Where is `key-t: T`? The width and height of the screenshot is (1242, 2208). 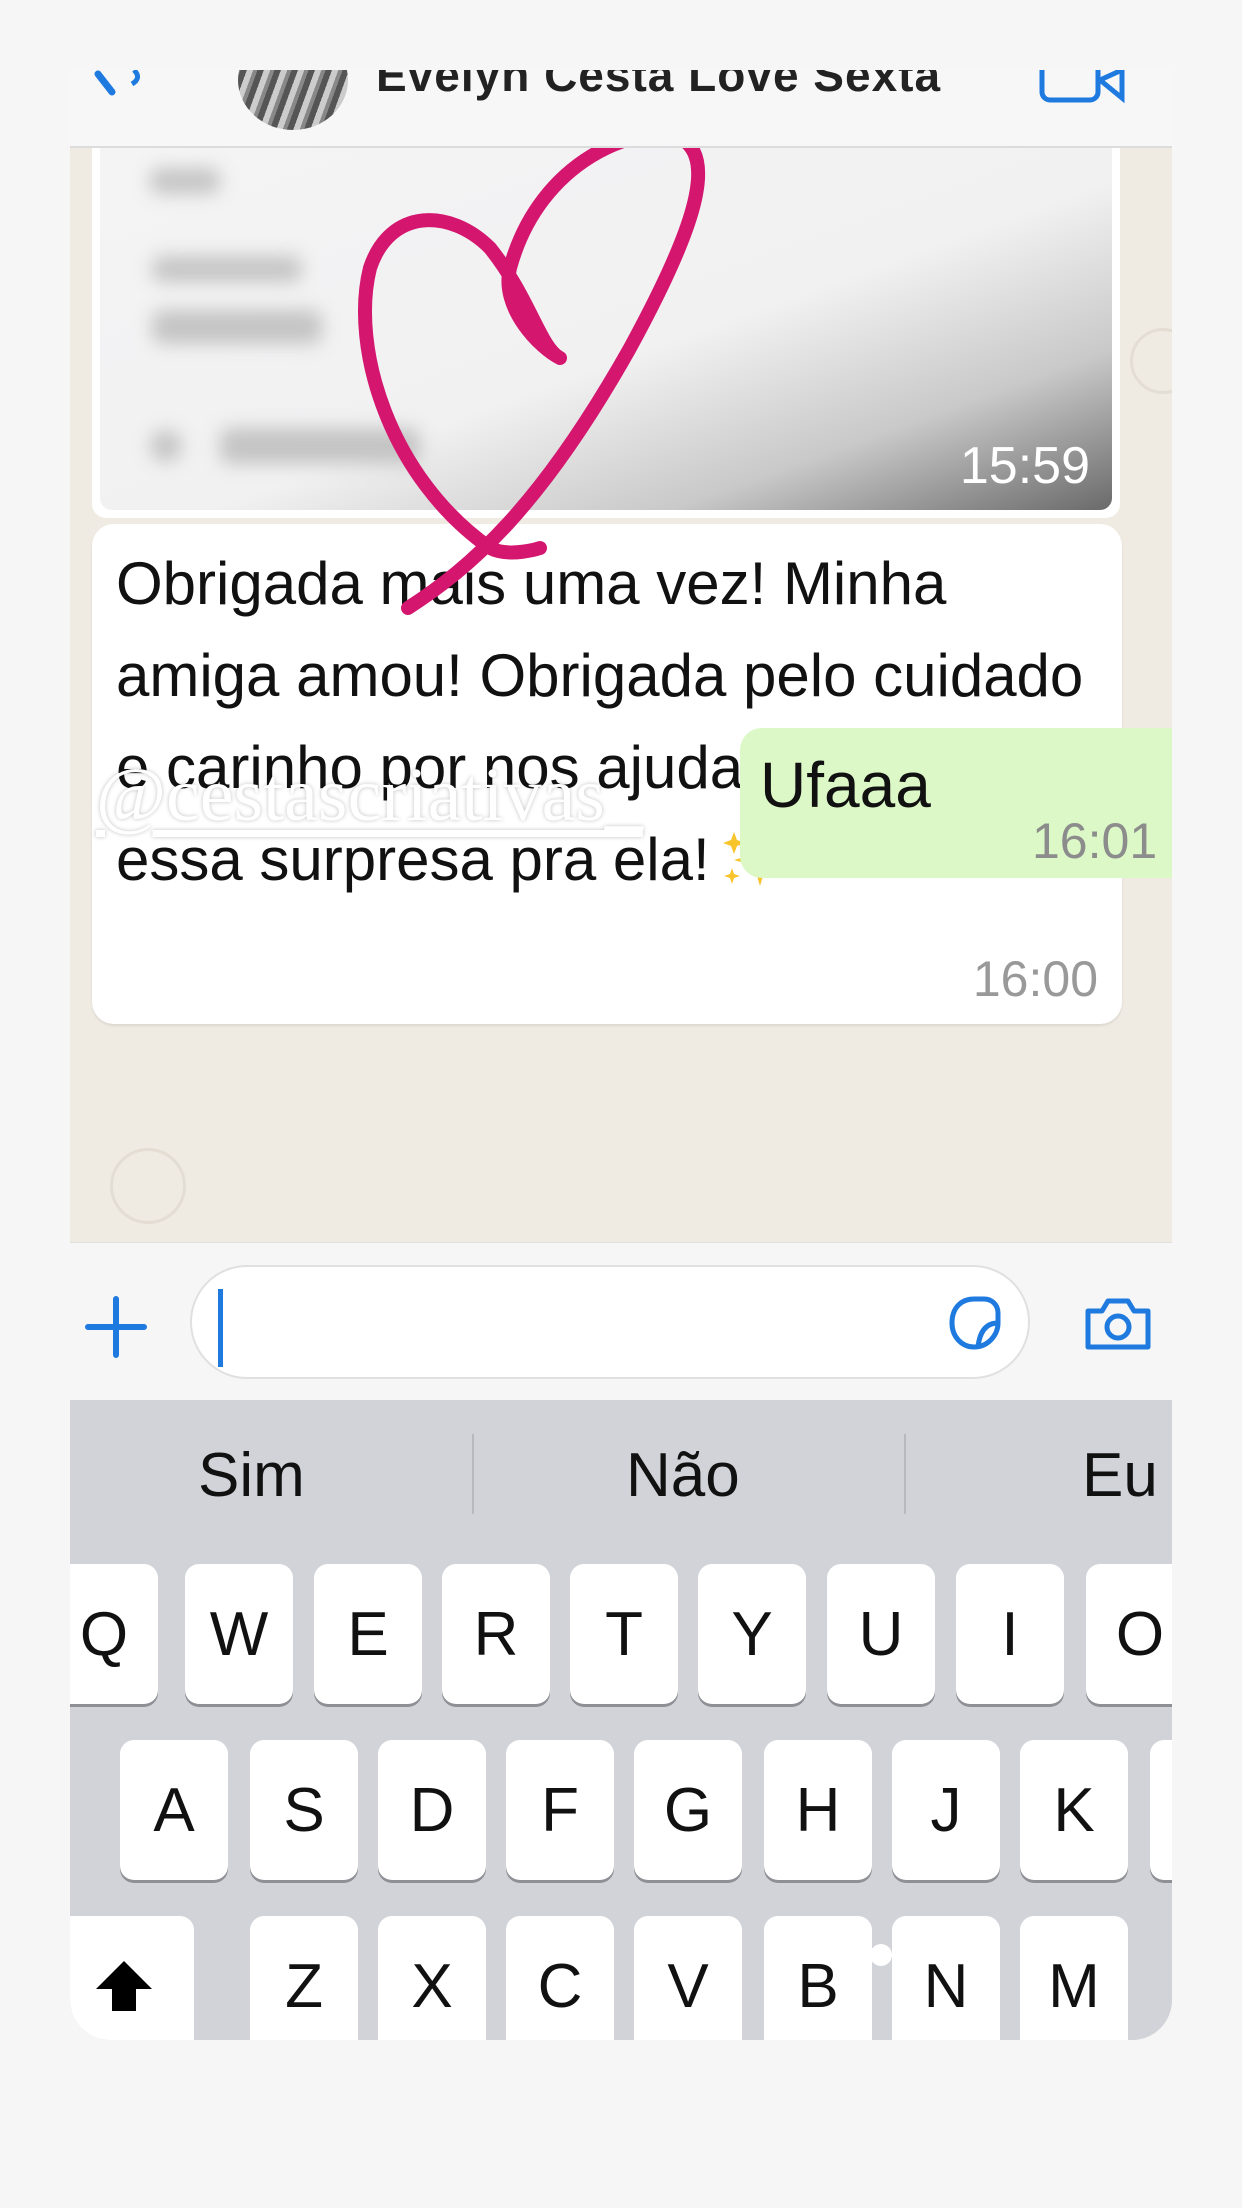 key-t: T is located at coordinates (624, 1634).